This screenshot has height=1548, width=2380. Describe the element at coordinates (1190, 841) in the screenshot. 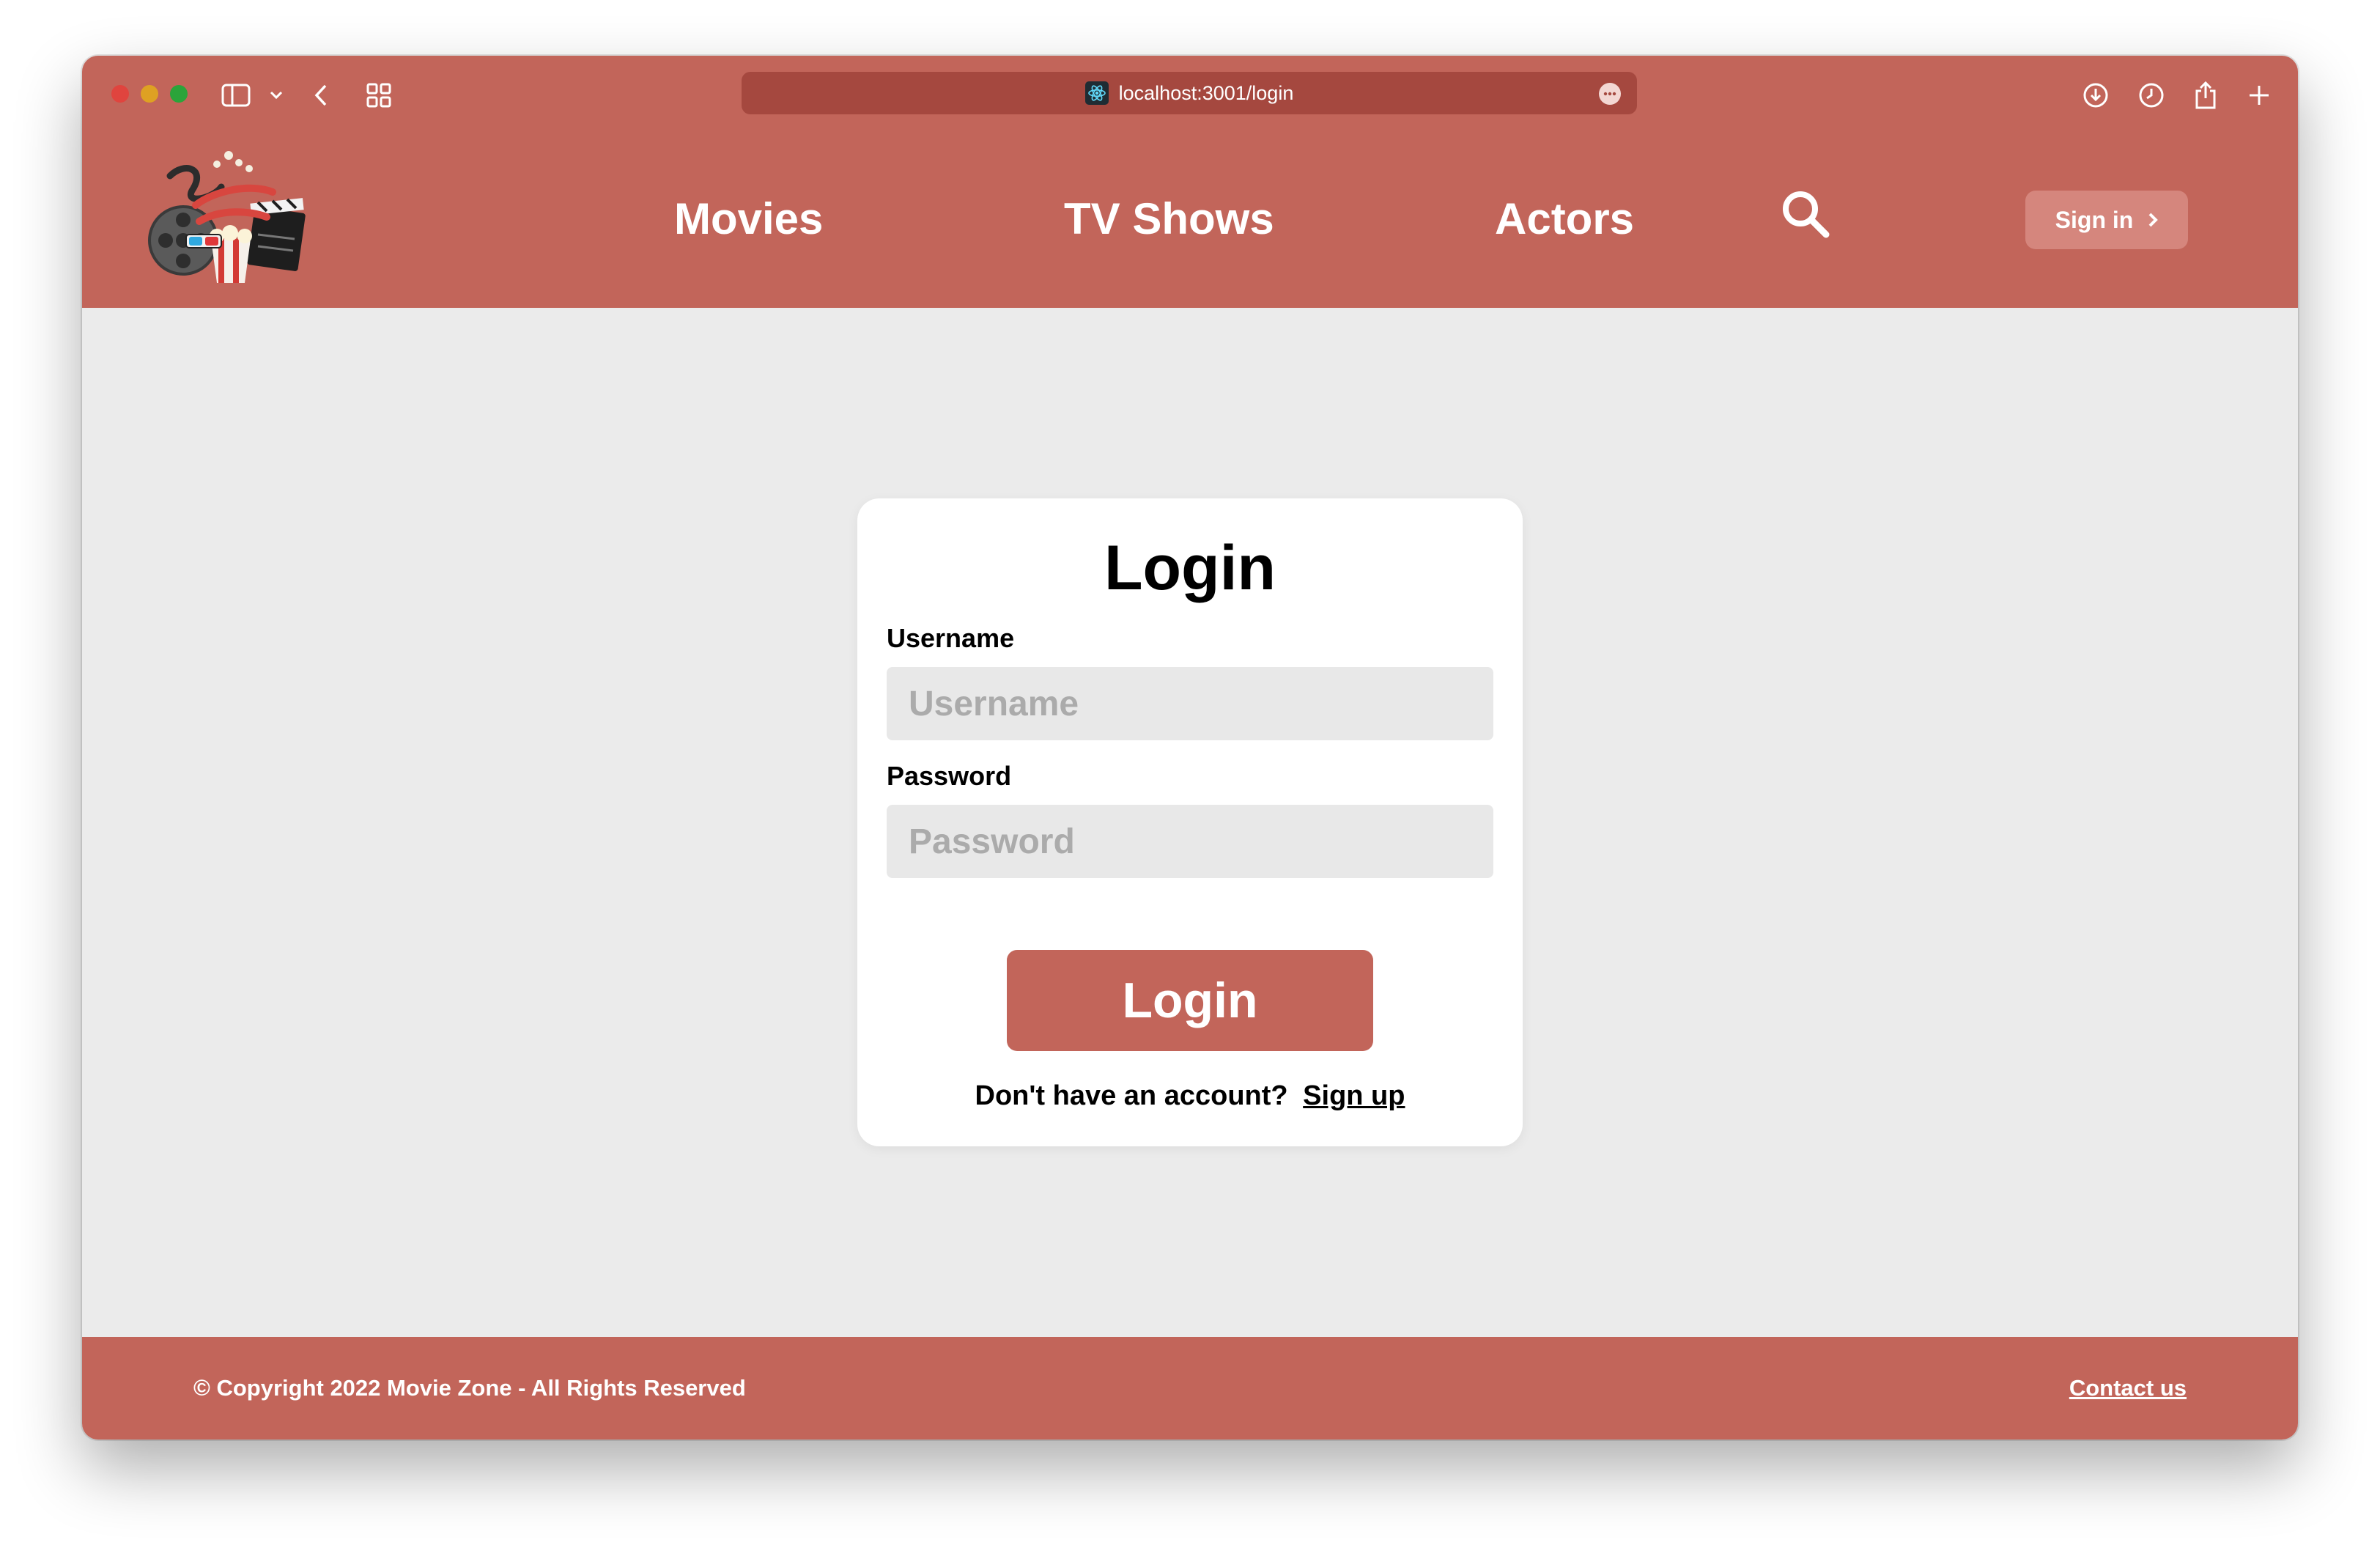

I see `password-input` at that location.